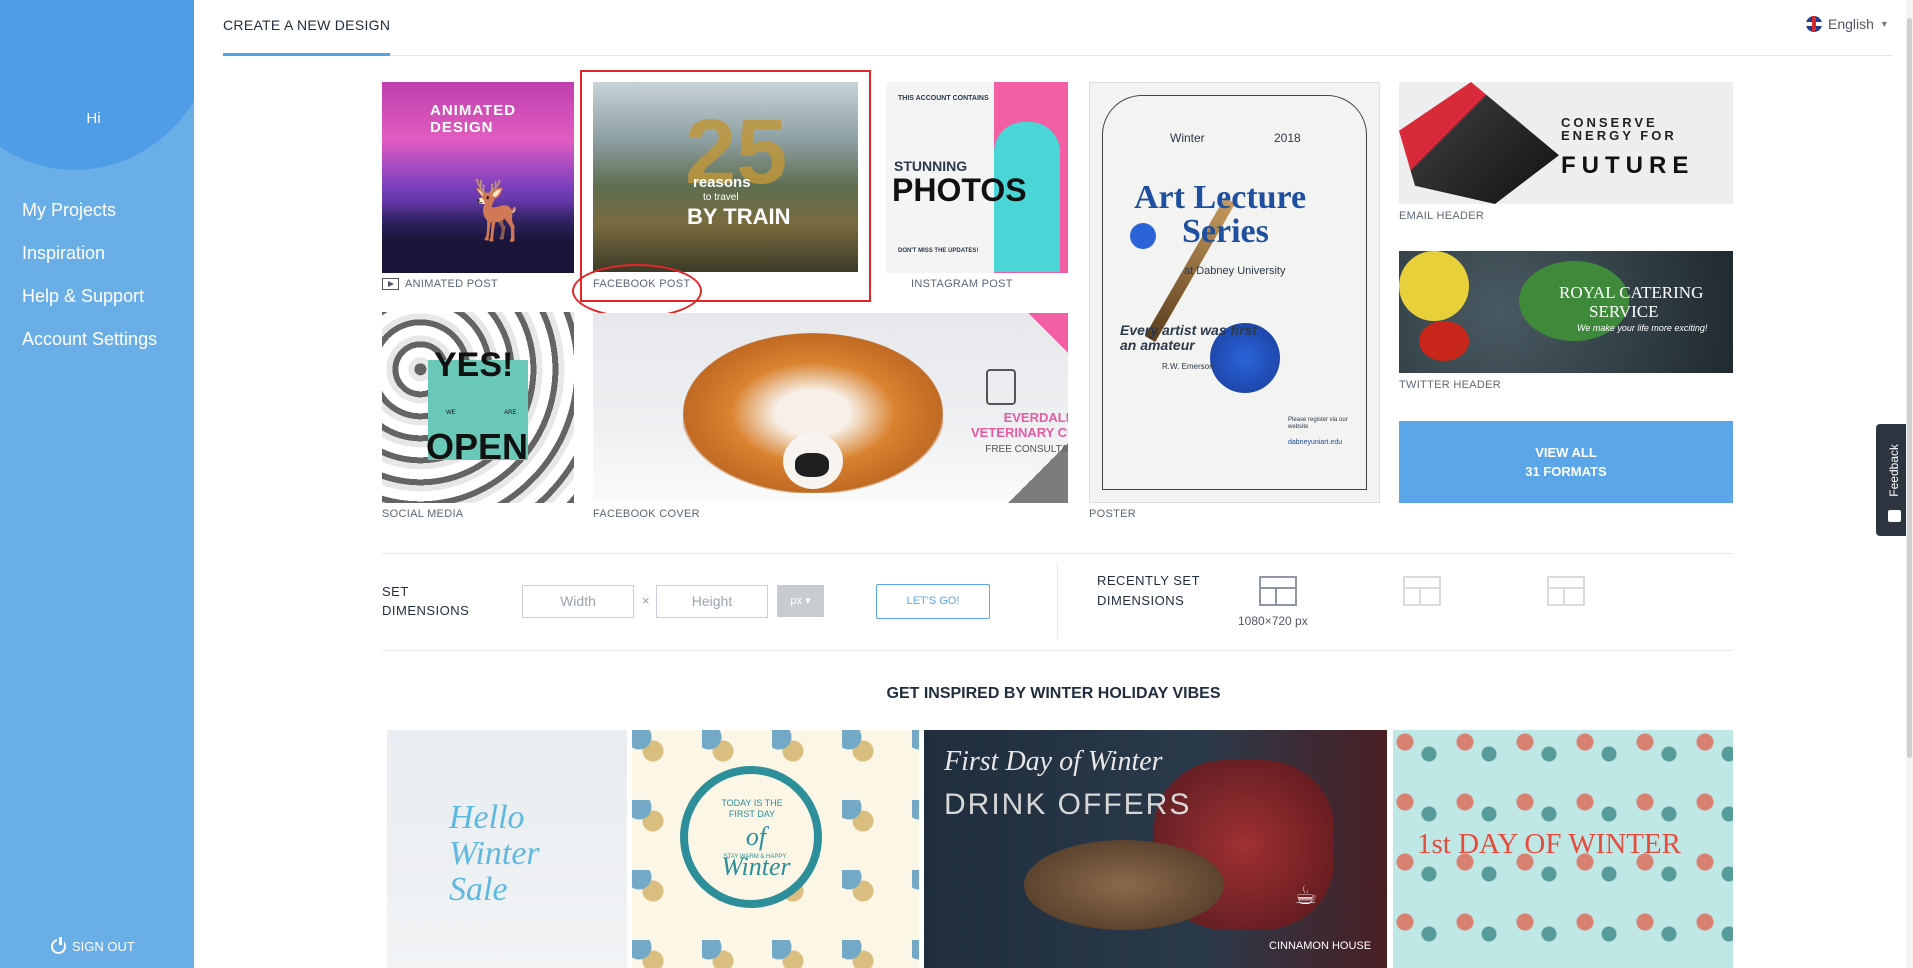 This screenshot has width=1913, height=968. Describe the element at coordinates (1566, 452) in the screenshot. I see `view-all-line1: VIEW ALL` at that location.